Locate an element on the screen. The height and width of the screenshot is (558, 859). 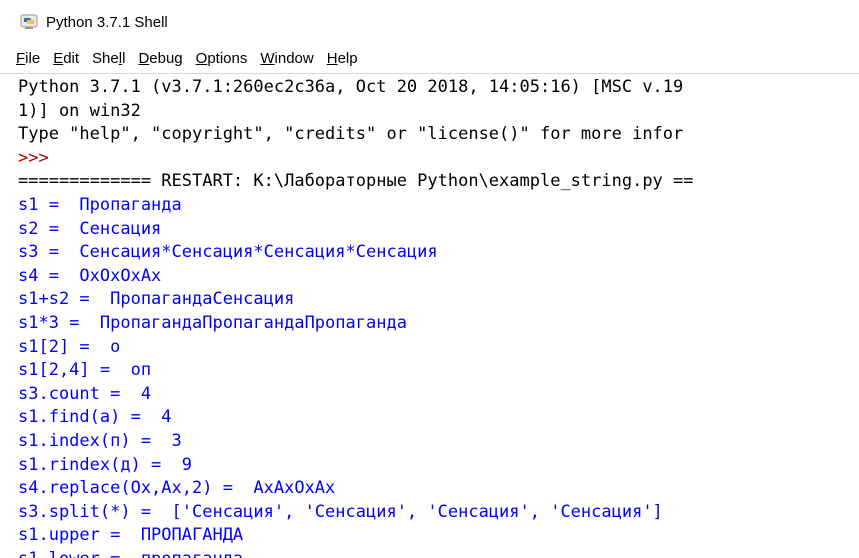
shell-output-line: s1 = Пропаганда is located at coordinates (100, 204).